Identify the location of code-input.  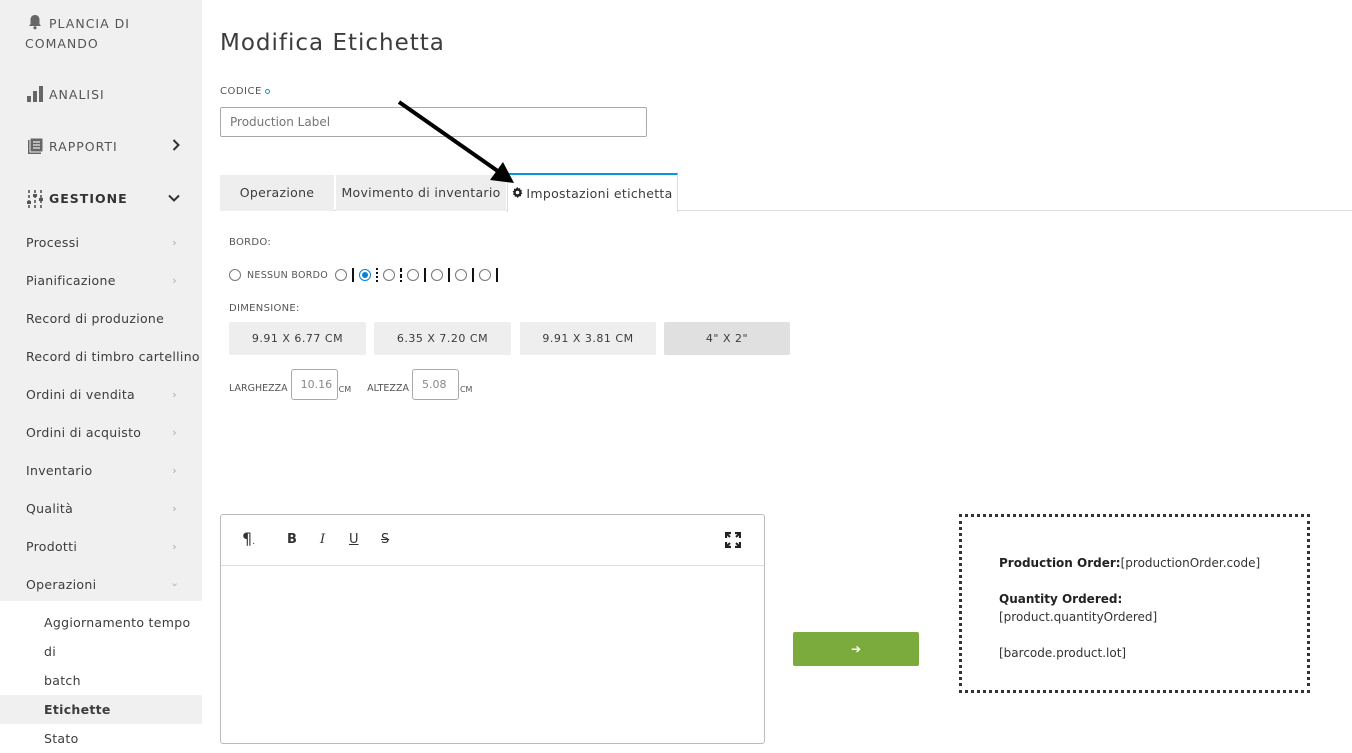
(433, 122).